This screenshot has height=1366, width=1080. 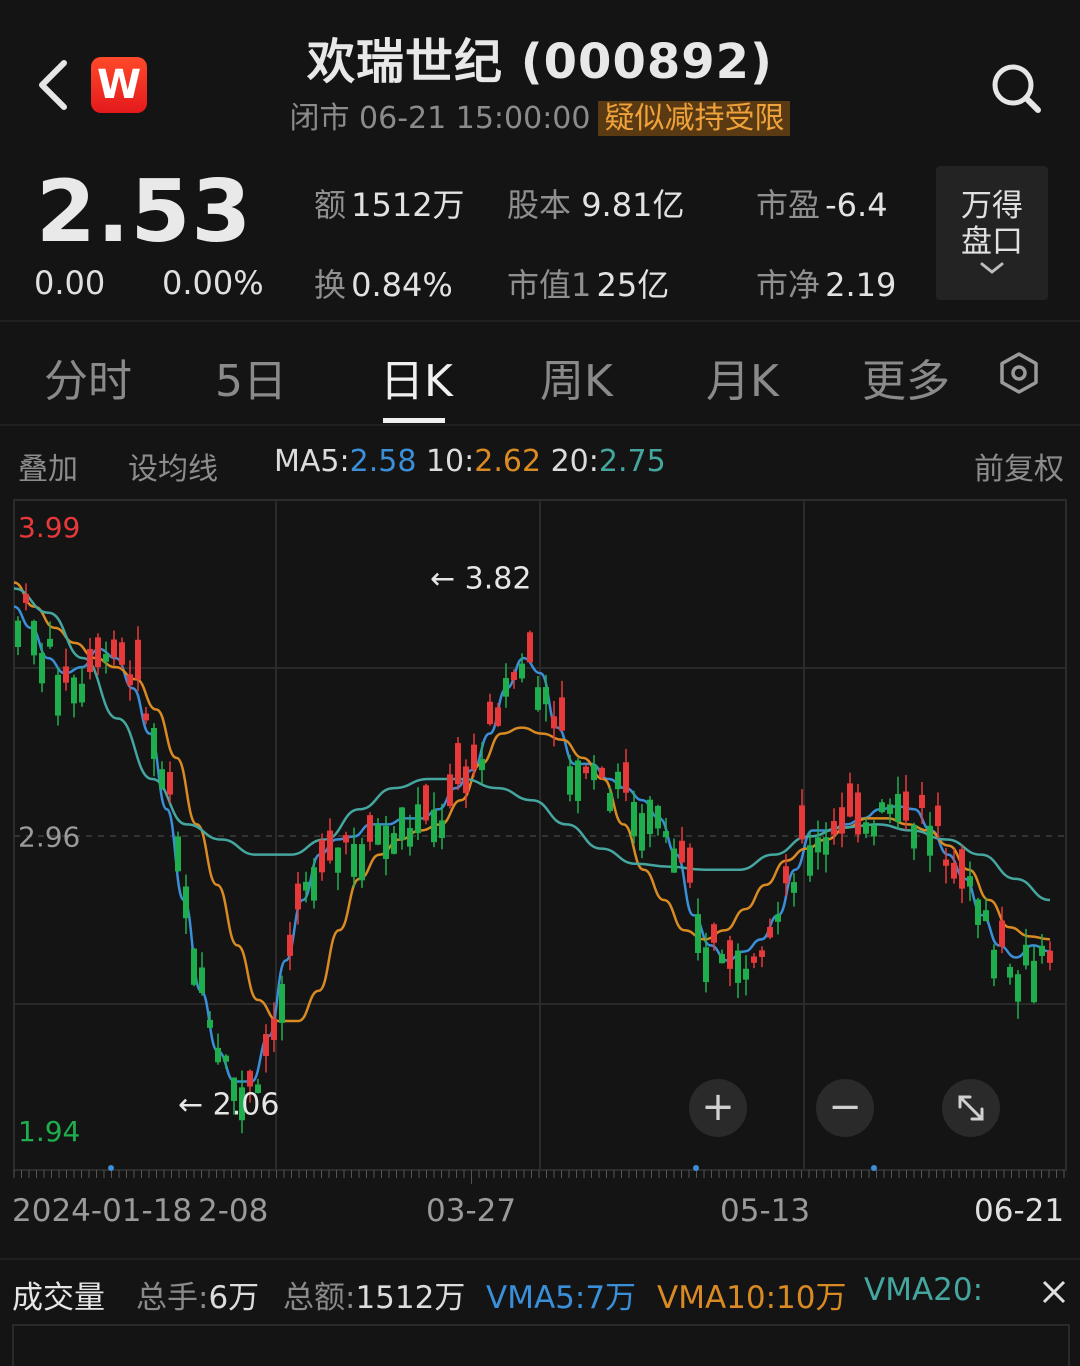 What do you see at coordinates (410, 1298) in the screenshot?
I see `volume-amount-value: 1512万` at bounding box center [410, 1298].